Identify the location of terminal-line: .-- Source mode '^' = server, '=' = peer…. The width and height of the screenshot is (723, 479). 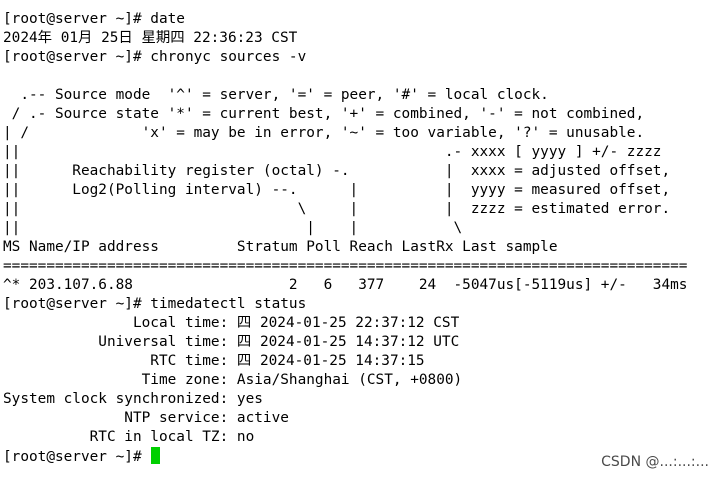
(276, 95).